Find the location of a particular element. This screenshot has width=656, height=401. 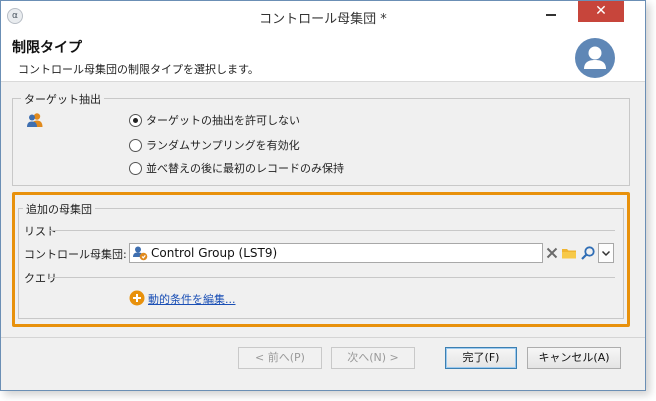

dropdown-button is located at coordinates (606, 253).